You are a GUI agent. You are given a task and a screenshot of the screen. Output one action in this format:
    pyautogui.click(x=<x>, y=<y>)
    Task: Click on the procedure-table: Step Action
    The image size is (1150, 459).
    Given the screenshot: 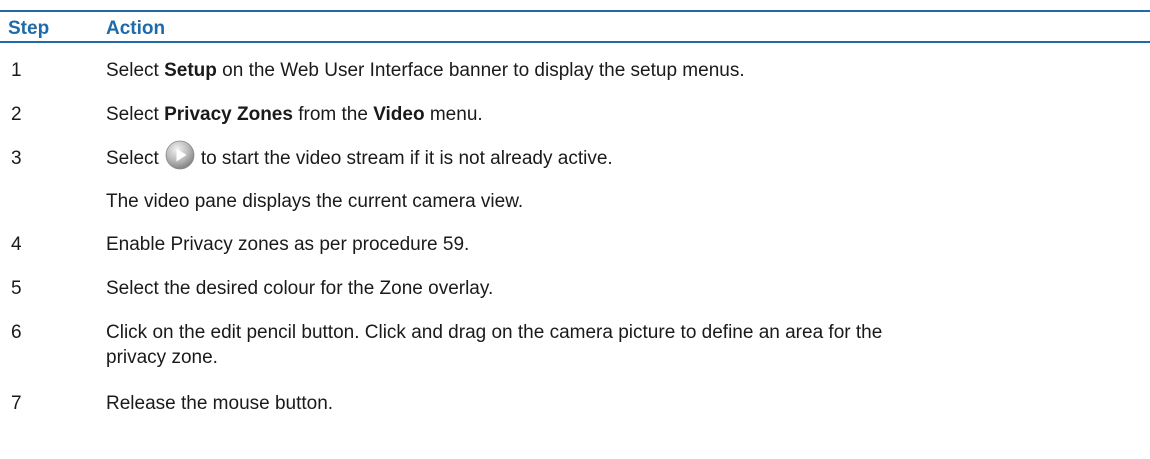 What is the action you would take?
    pyautogui.click(x=575, y=26)
    